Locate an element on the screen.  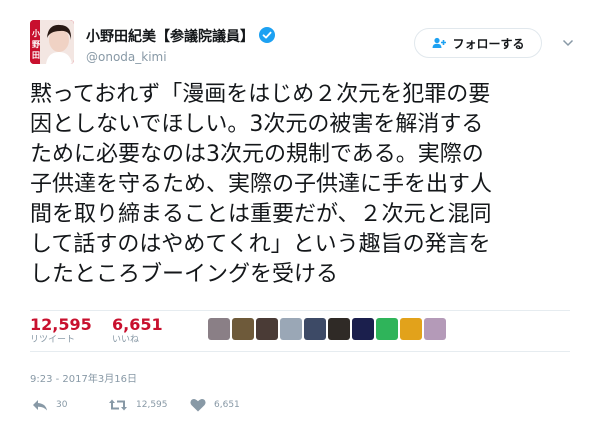
retweet-button: 12,595 is located at coordinates (138, 405).